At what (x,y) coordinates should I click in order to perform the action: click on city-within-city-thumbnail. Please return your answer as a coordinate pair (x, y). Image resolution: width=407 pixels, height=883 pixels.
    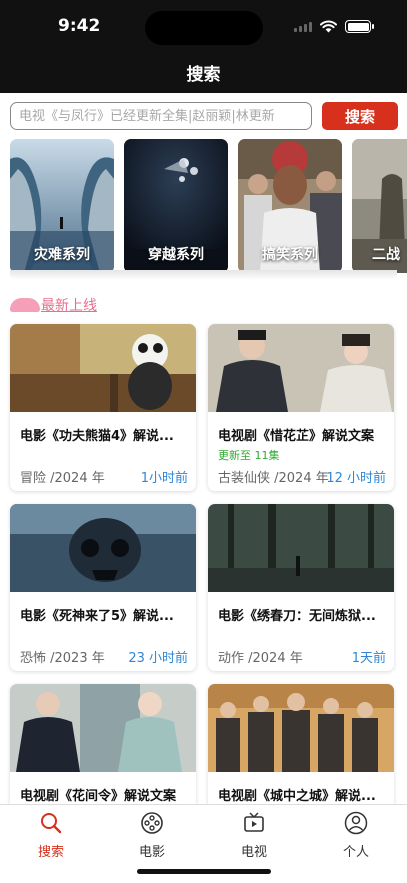
    Looking at the image, I should click on (301, 728).